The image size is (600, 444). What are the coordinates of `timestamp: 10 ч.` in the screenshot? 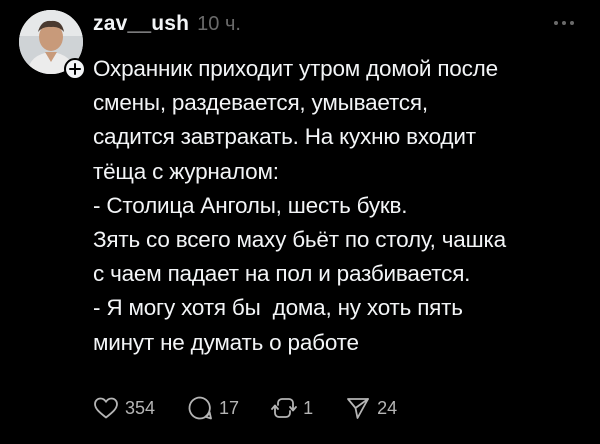 It's located at (219, 24).